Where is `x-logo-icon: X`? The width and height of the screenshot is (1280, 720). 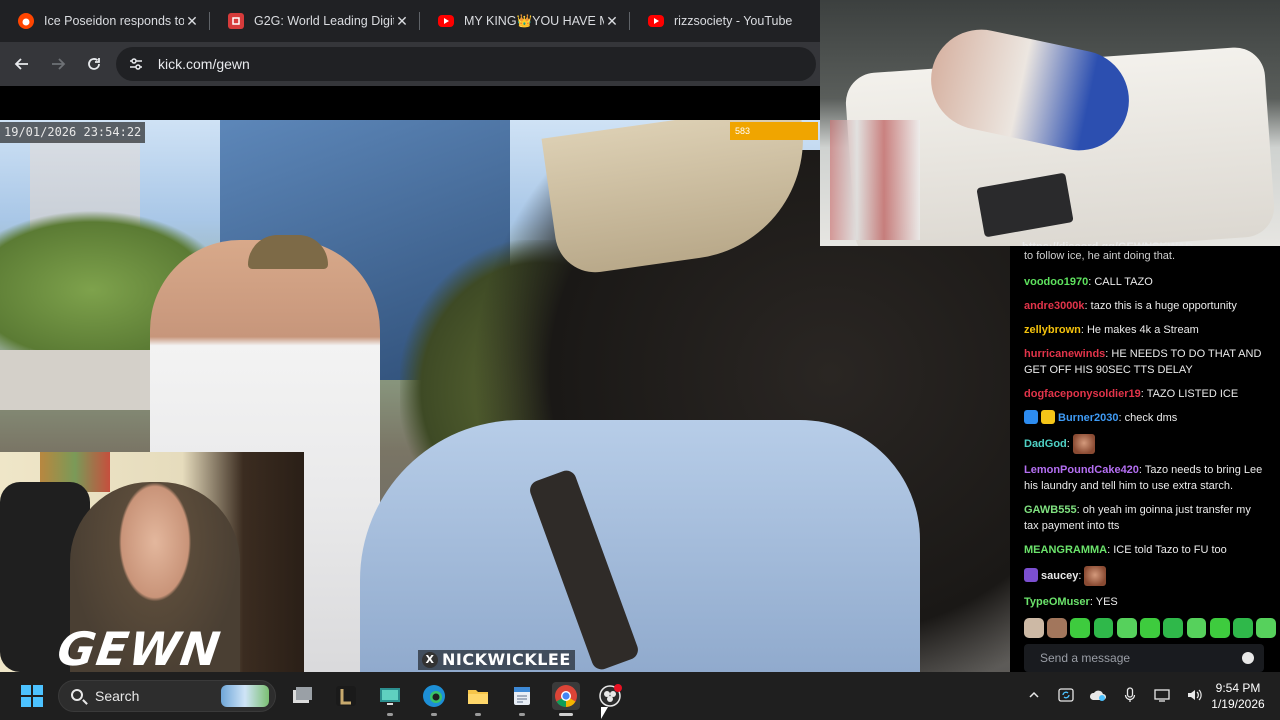 x-logo-icon: X is located at coordinates (430, 660).